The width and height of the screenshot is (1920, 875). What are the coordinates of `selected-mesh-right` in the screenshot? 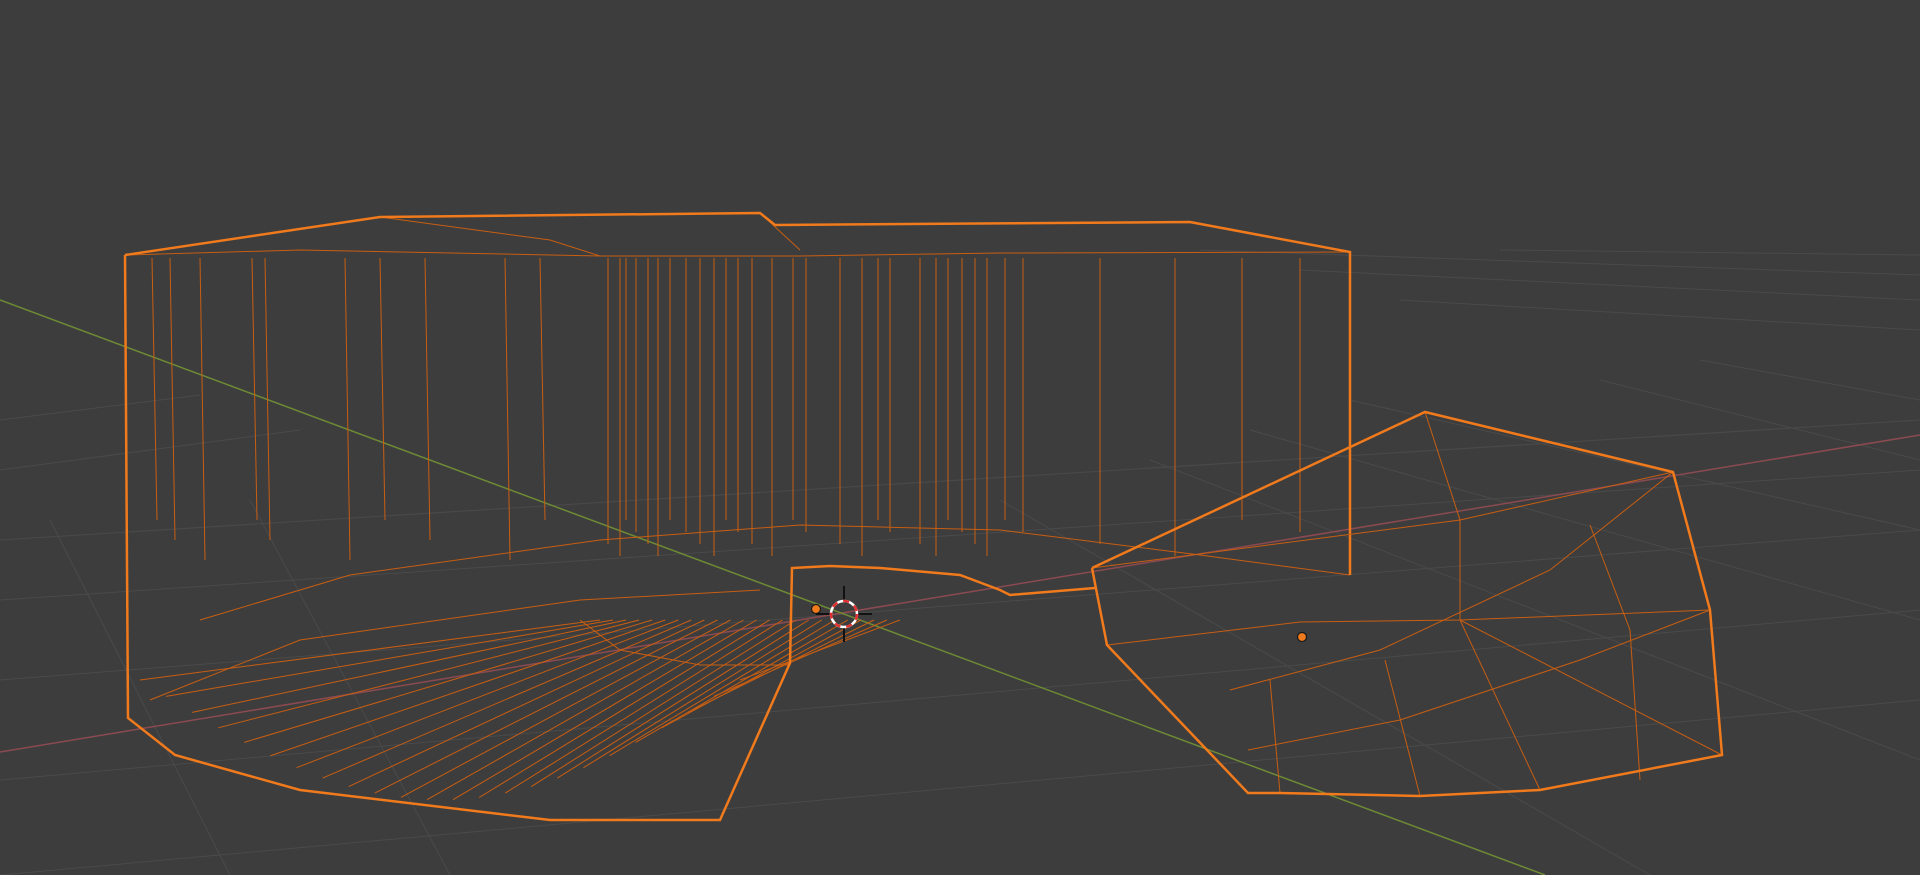 It's located at (1407, 604).